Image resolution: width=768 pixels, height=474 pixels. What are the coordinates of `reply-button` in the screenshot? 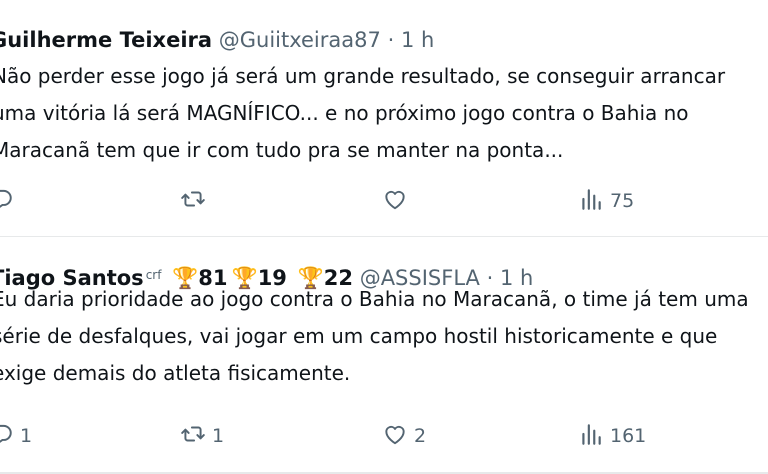 It's located at (10, 201).